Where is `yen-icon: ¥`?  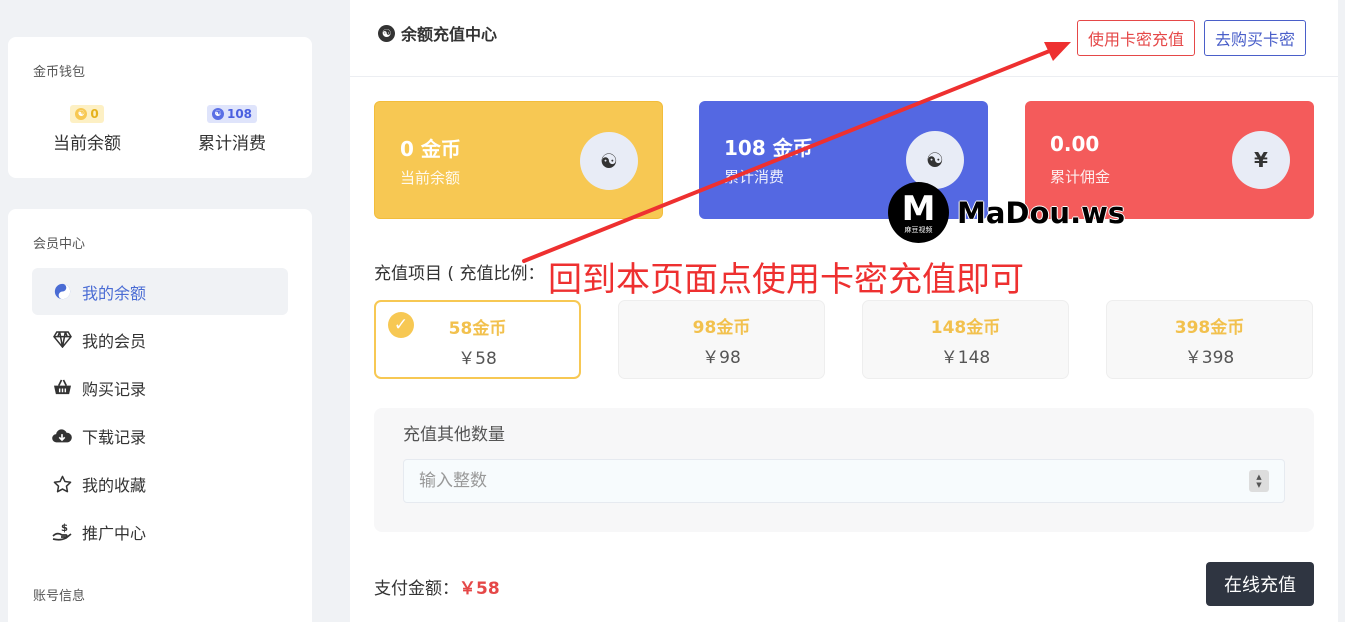
yen-icon: ¥ is located at coordinates (1261, 160).